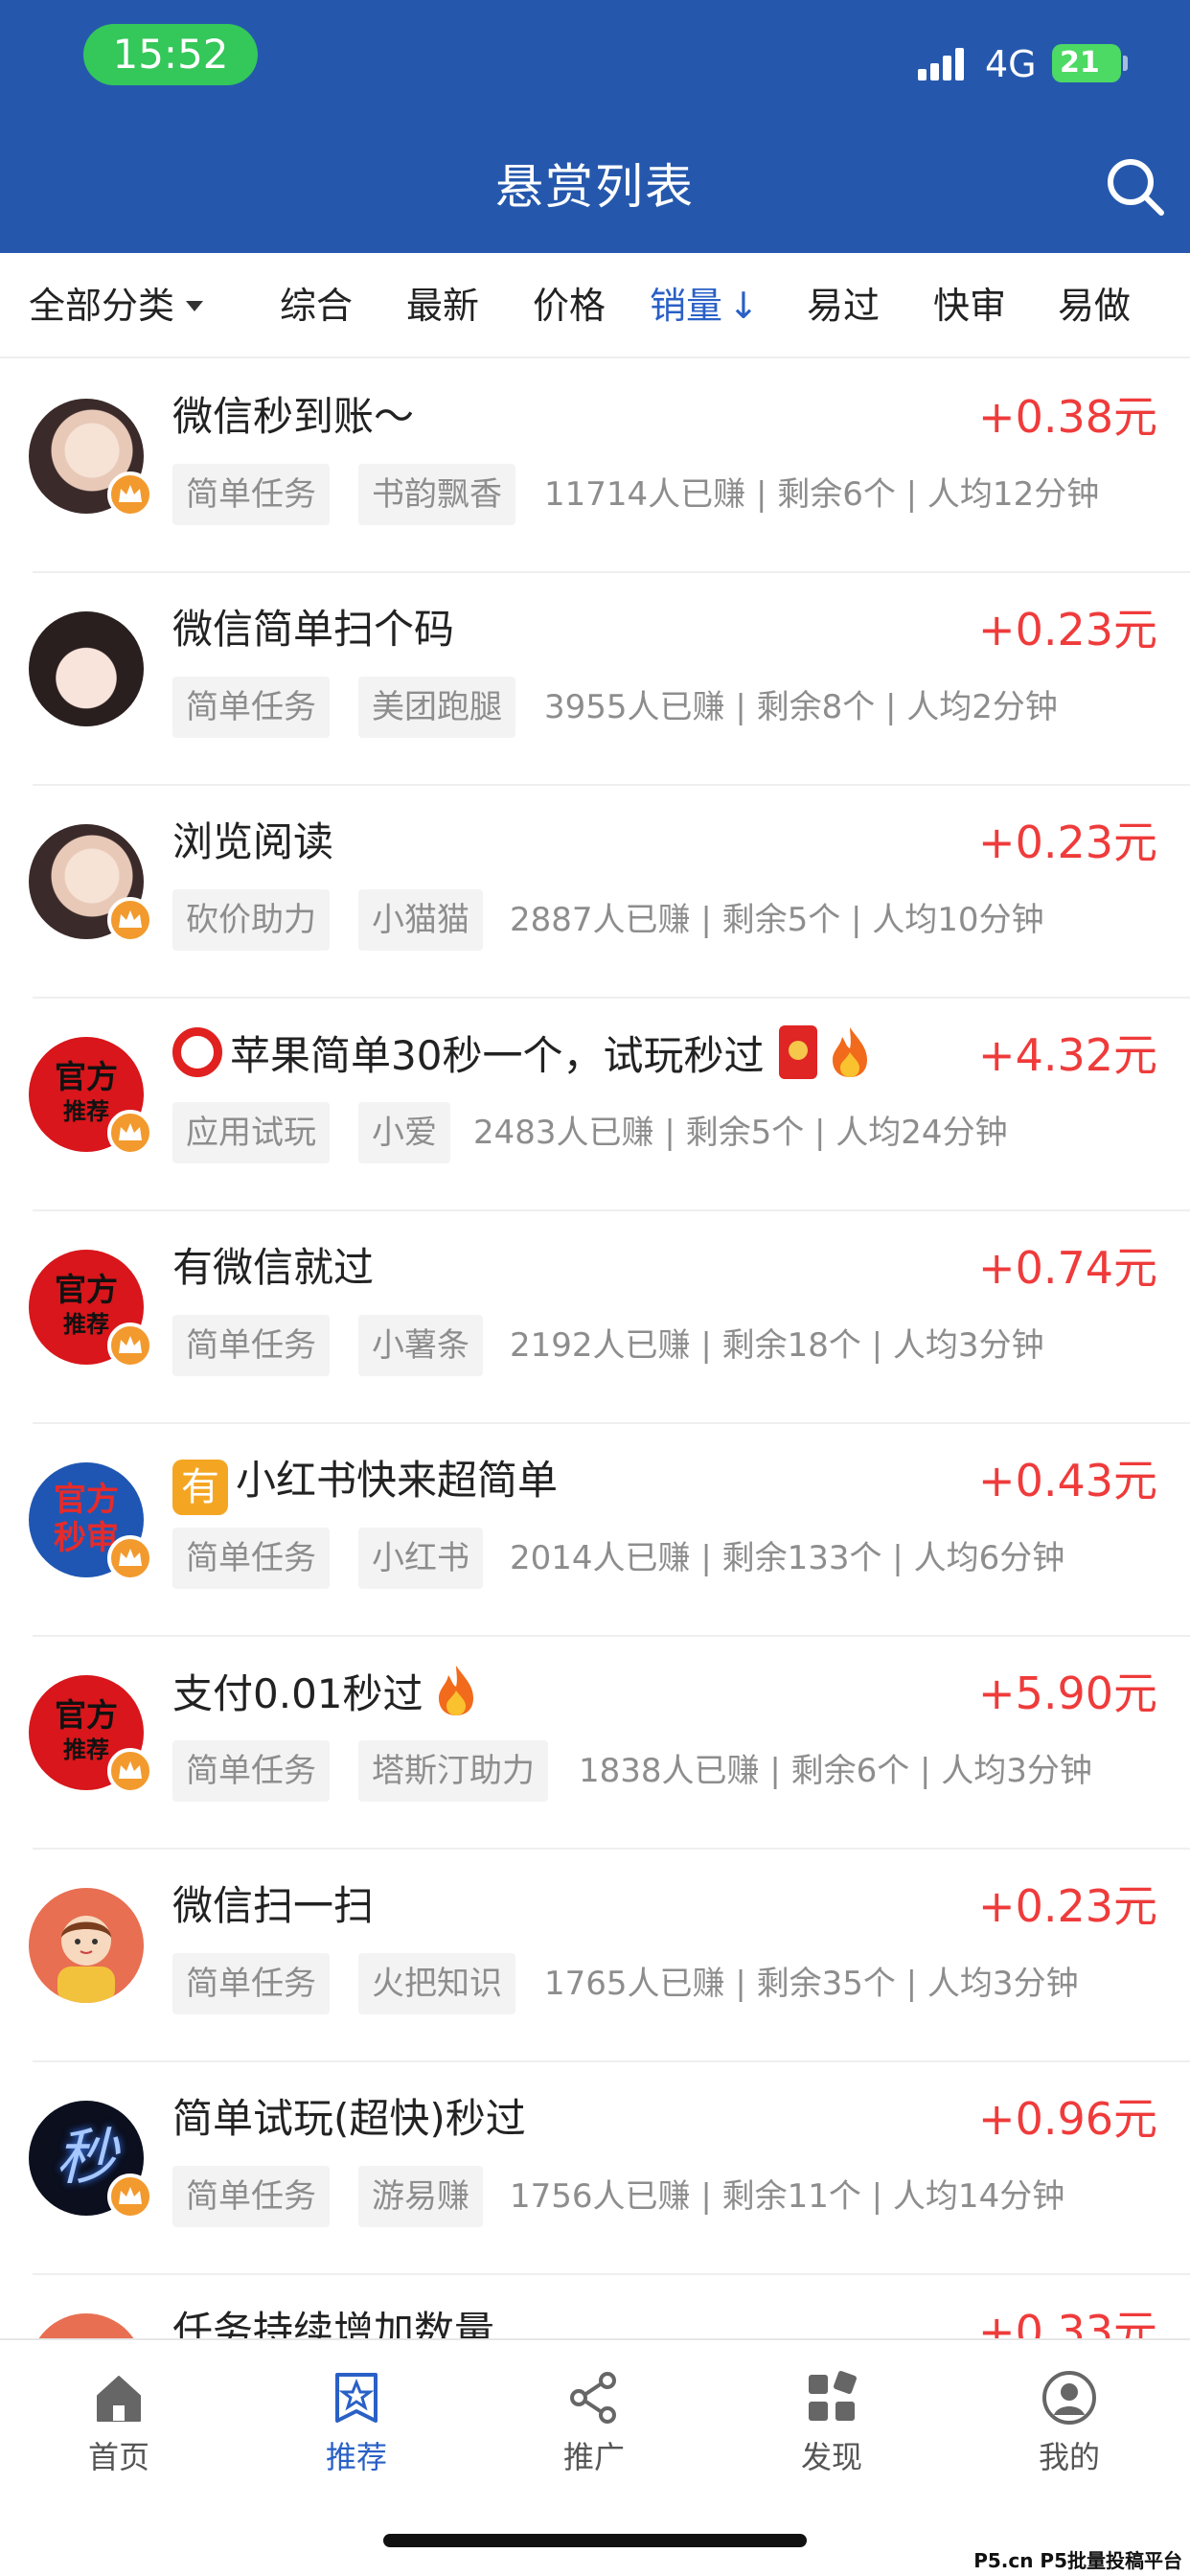  Describe the element at coordinates (595, 126) in the screenshot. I see `app-header: 15:52 4G 21 悬赏列表` at that location.